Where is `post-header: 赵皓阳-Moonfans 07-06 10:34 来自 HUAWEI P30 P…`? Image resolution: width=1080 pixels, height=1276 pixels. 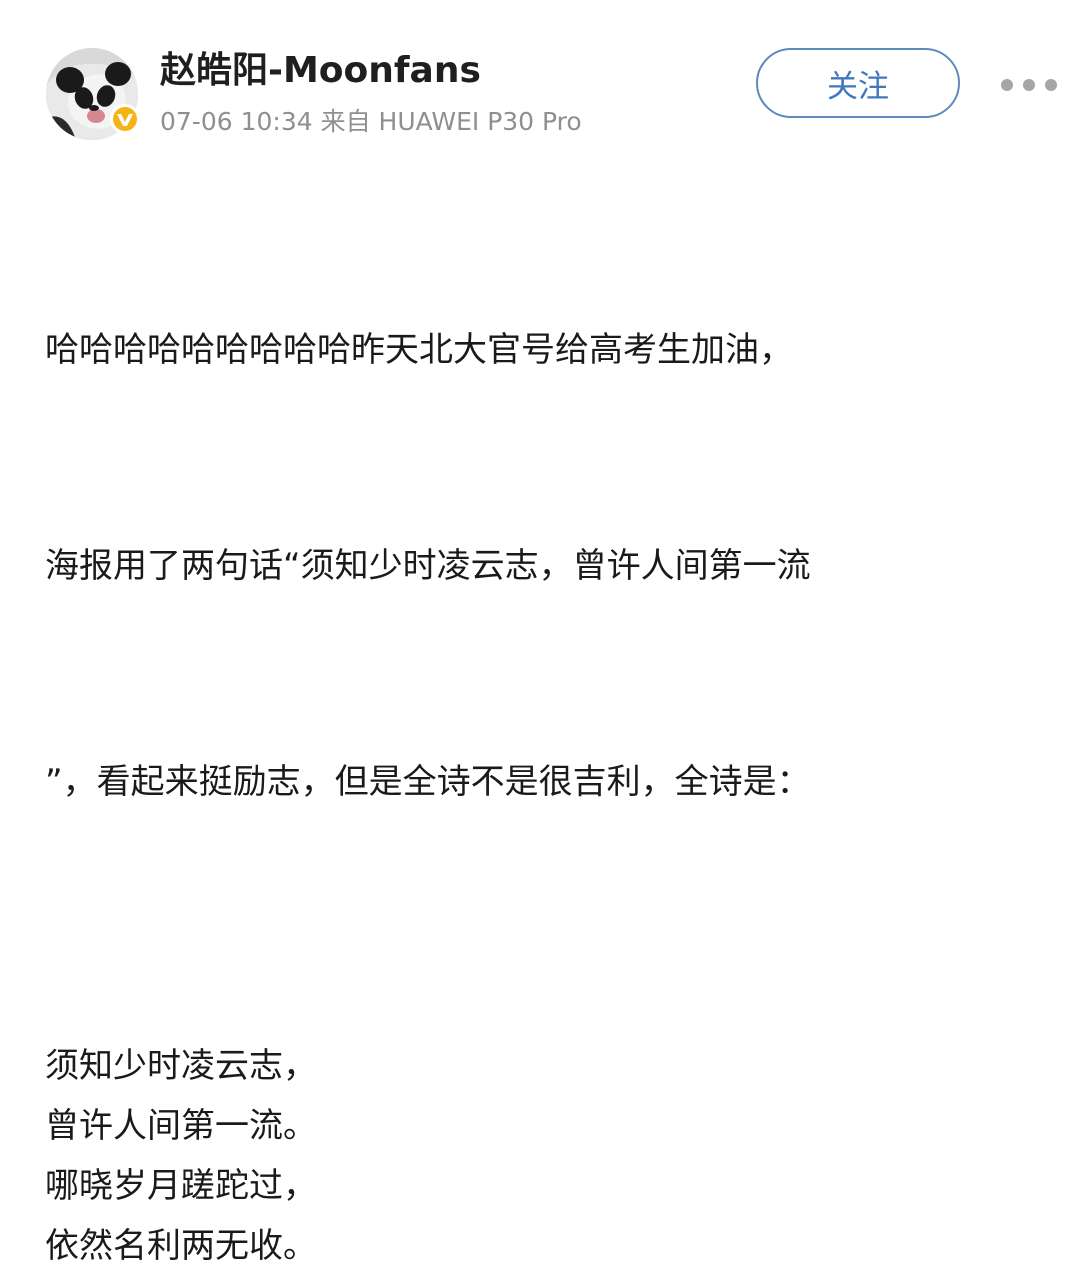 post-header: 赵皓阳-Moonfans 07-06 10:34 来自 HUAWEI P30 P… is located at coordinates (540, 80).